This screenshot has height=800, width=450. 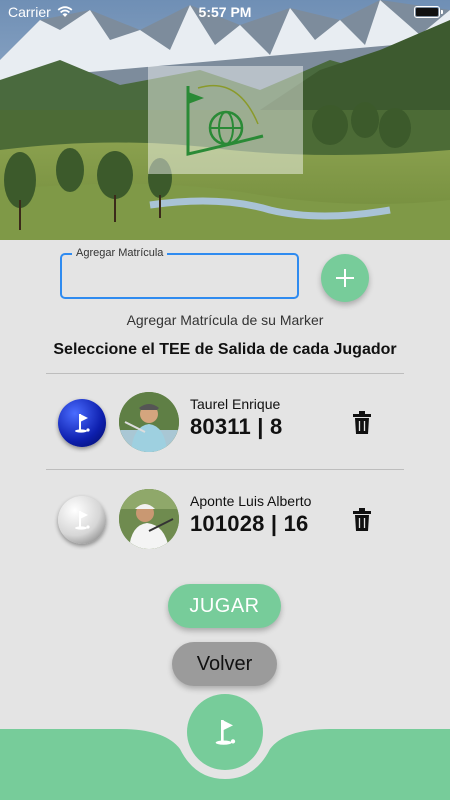 I want to click on matricula-input, so click(x=180, y=276).